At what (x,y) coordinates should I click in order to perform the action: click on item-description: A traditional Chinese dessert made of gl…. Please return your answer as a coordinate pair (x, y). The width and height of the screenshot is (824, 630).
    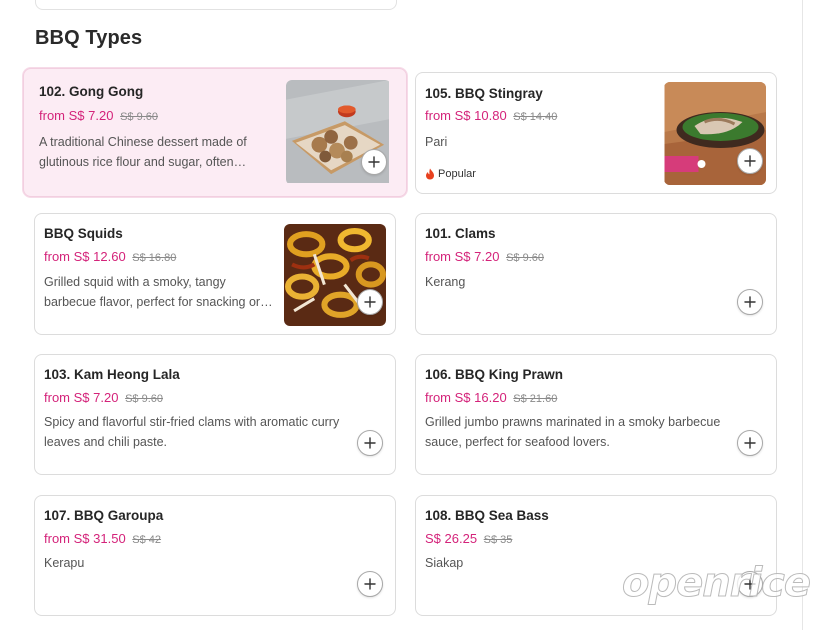
    Looking at the image, I should click on (143, 152).